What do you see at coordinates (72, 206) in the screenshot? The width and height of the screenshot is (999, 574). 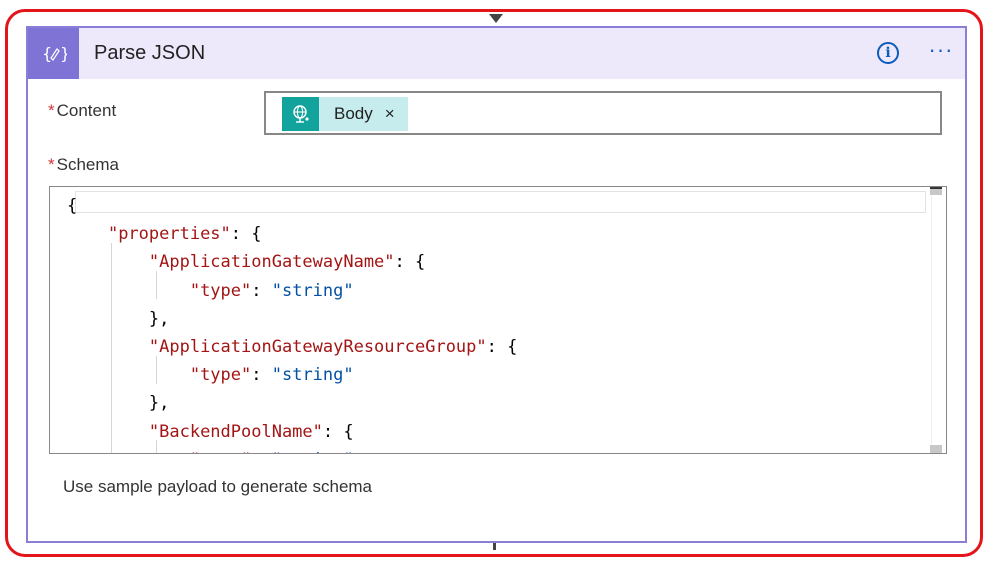 I see `code-token-punc: {` at bounding box center [72, 206].